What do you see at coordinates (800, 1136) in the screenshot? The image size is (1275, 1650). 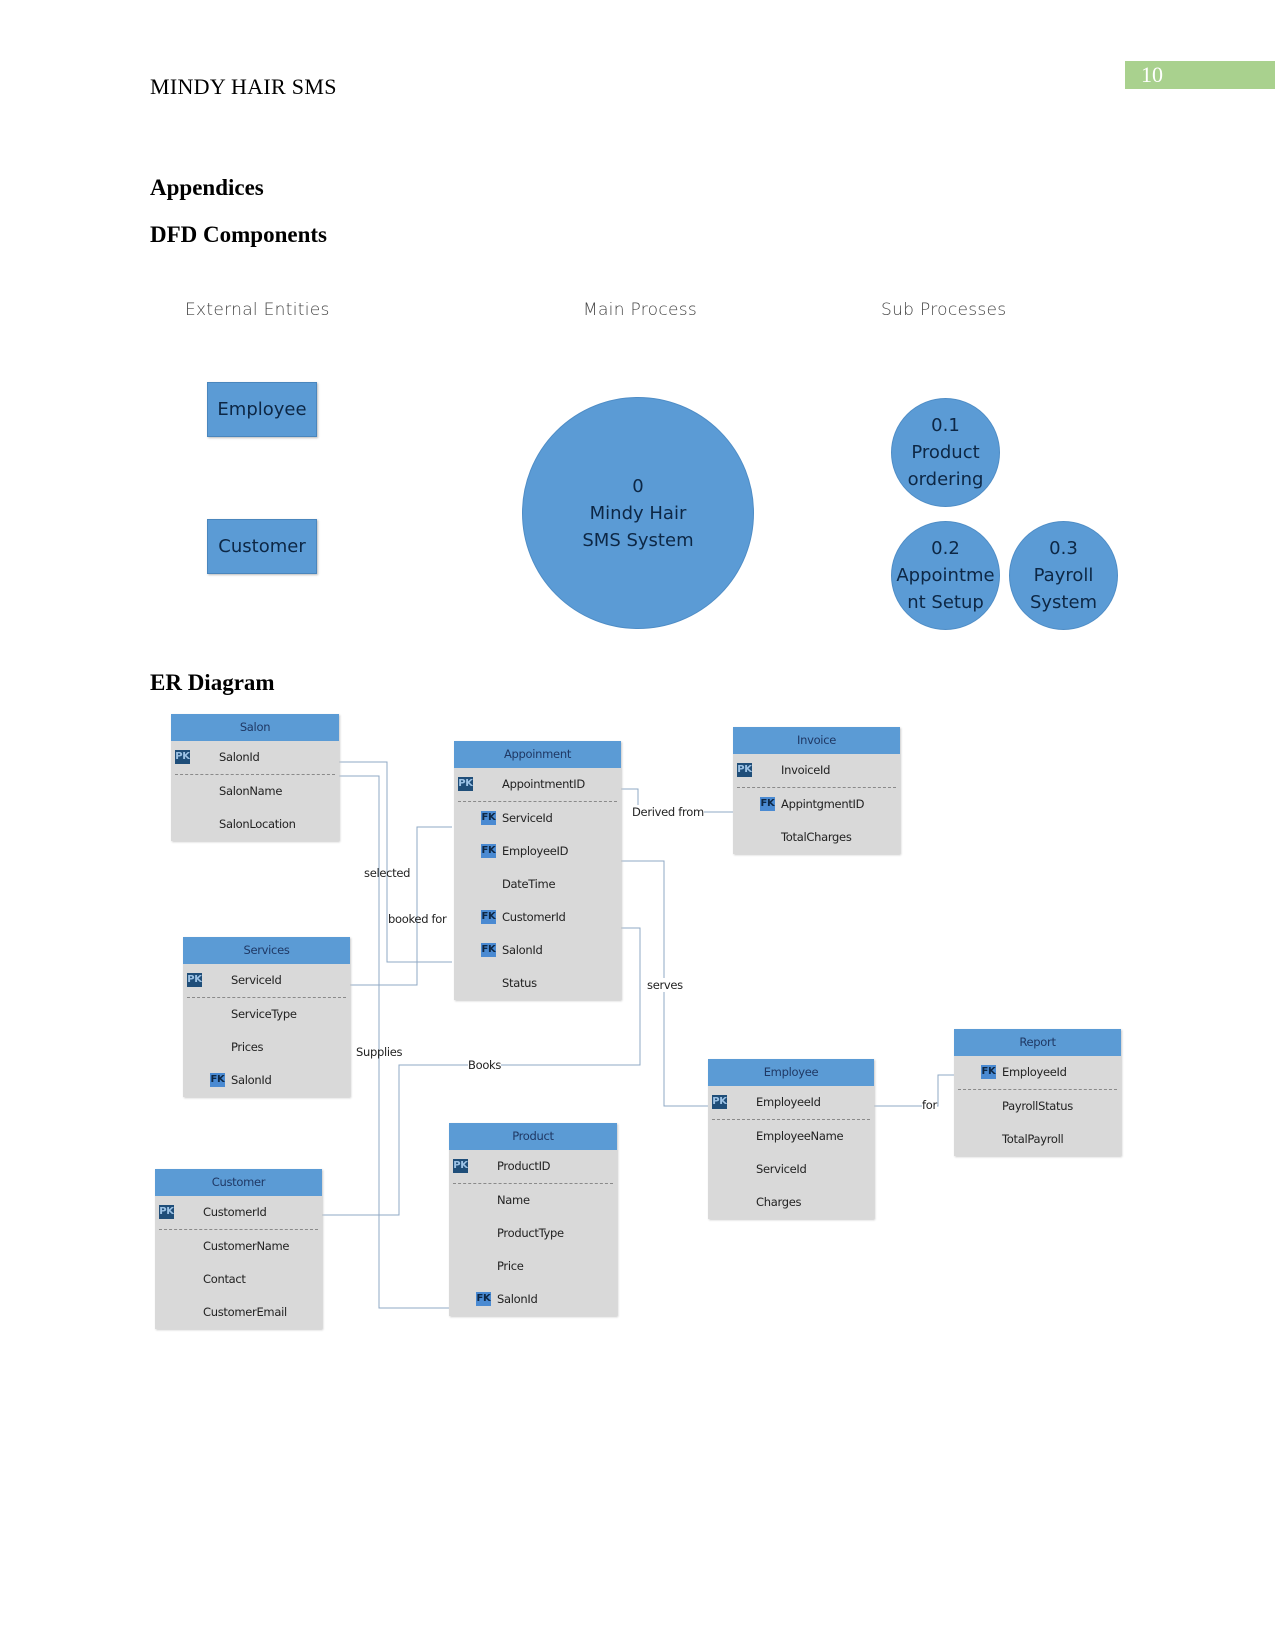 I see `entity-attribute: EmployeeName` at bounding box center [800, 1136].